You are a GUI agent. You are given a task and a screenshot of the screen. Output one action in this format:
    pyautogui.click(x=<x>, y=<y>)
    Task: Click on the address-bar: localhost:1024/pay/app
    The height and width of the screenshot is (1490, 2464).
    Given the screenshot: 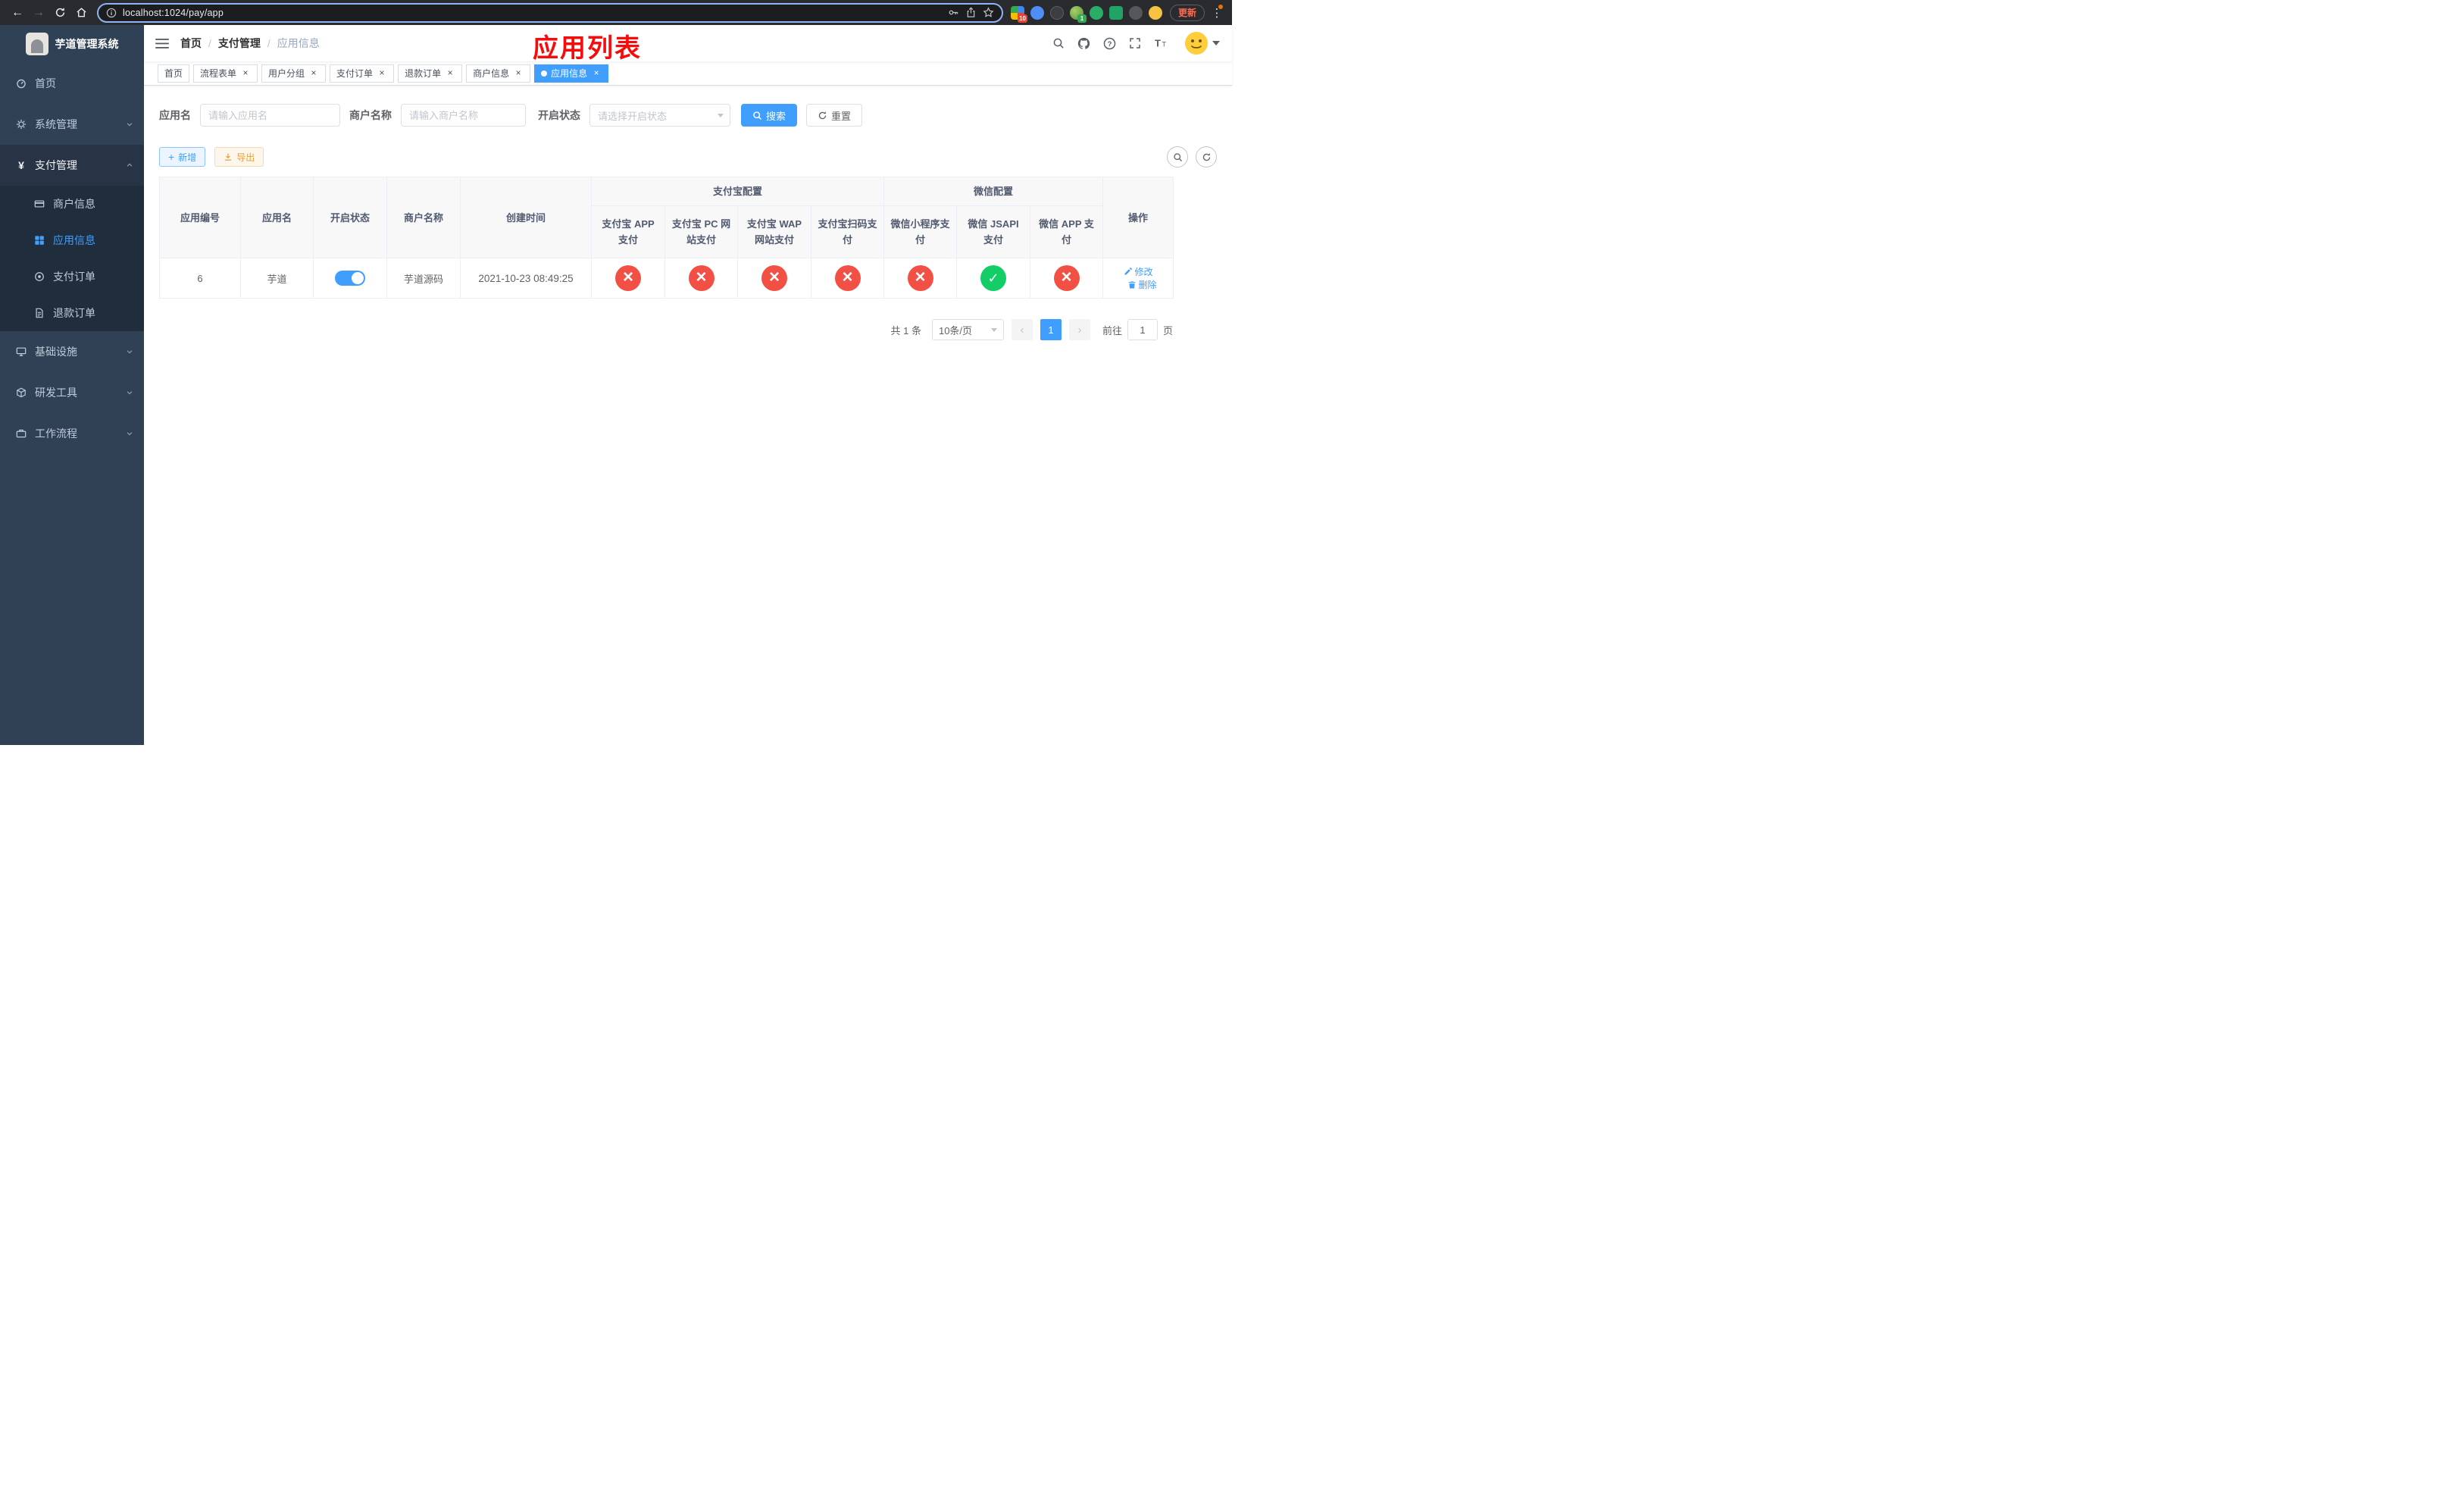 What is the action you would take?
    pyautogui.click(x=550, y=13)
    